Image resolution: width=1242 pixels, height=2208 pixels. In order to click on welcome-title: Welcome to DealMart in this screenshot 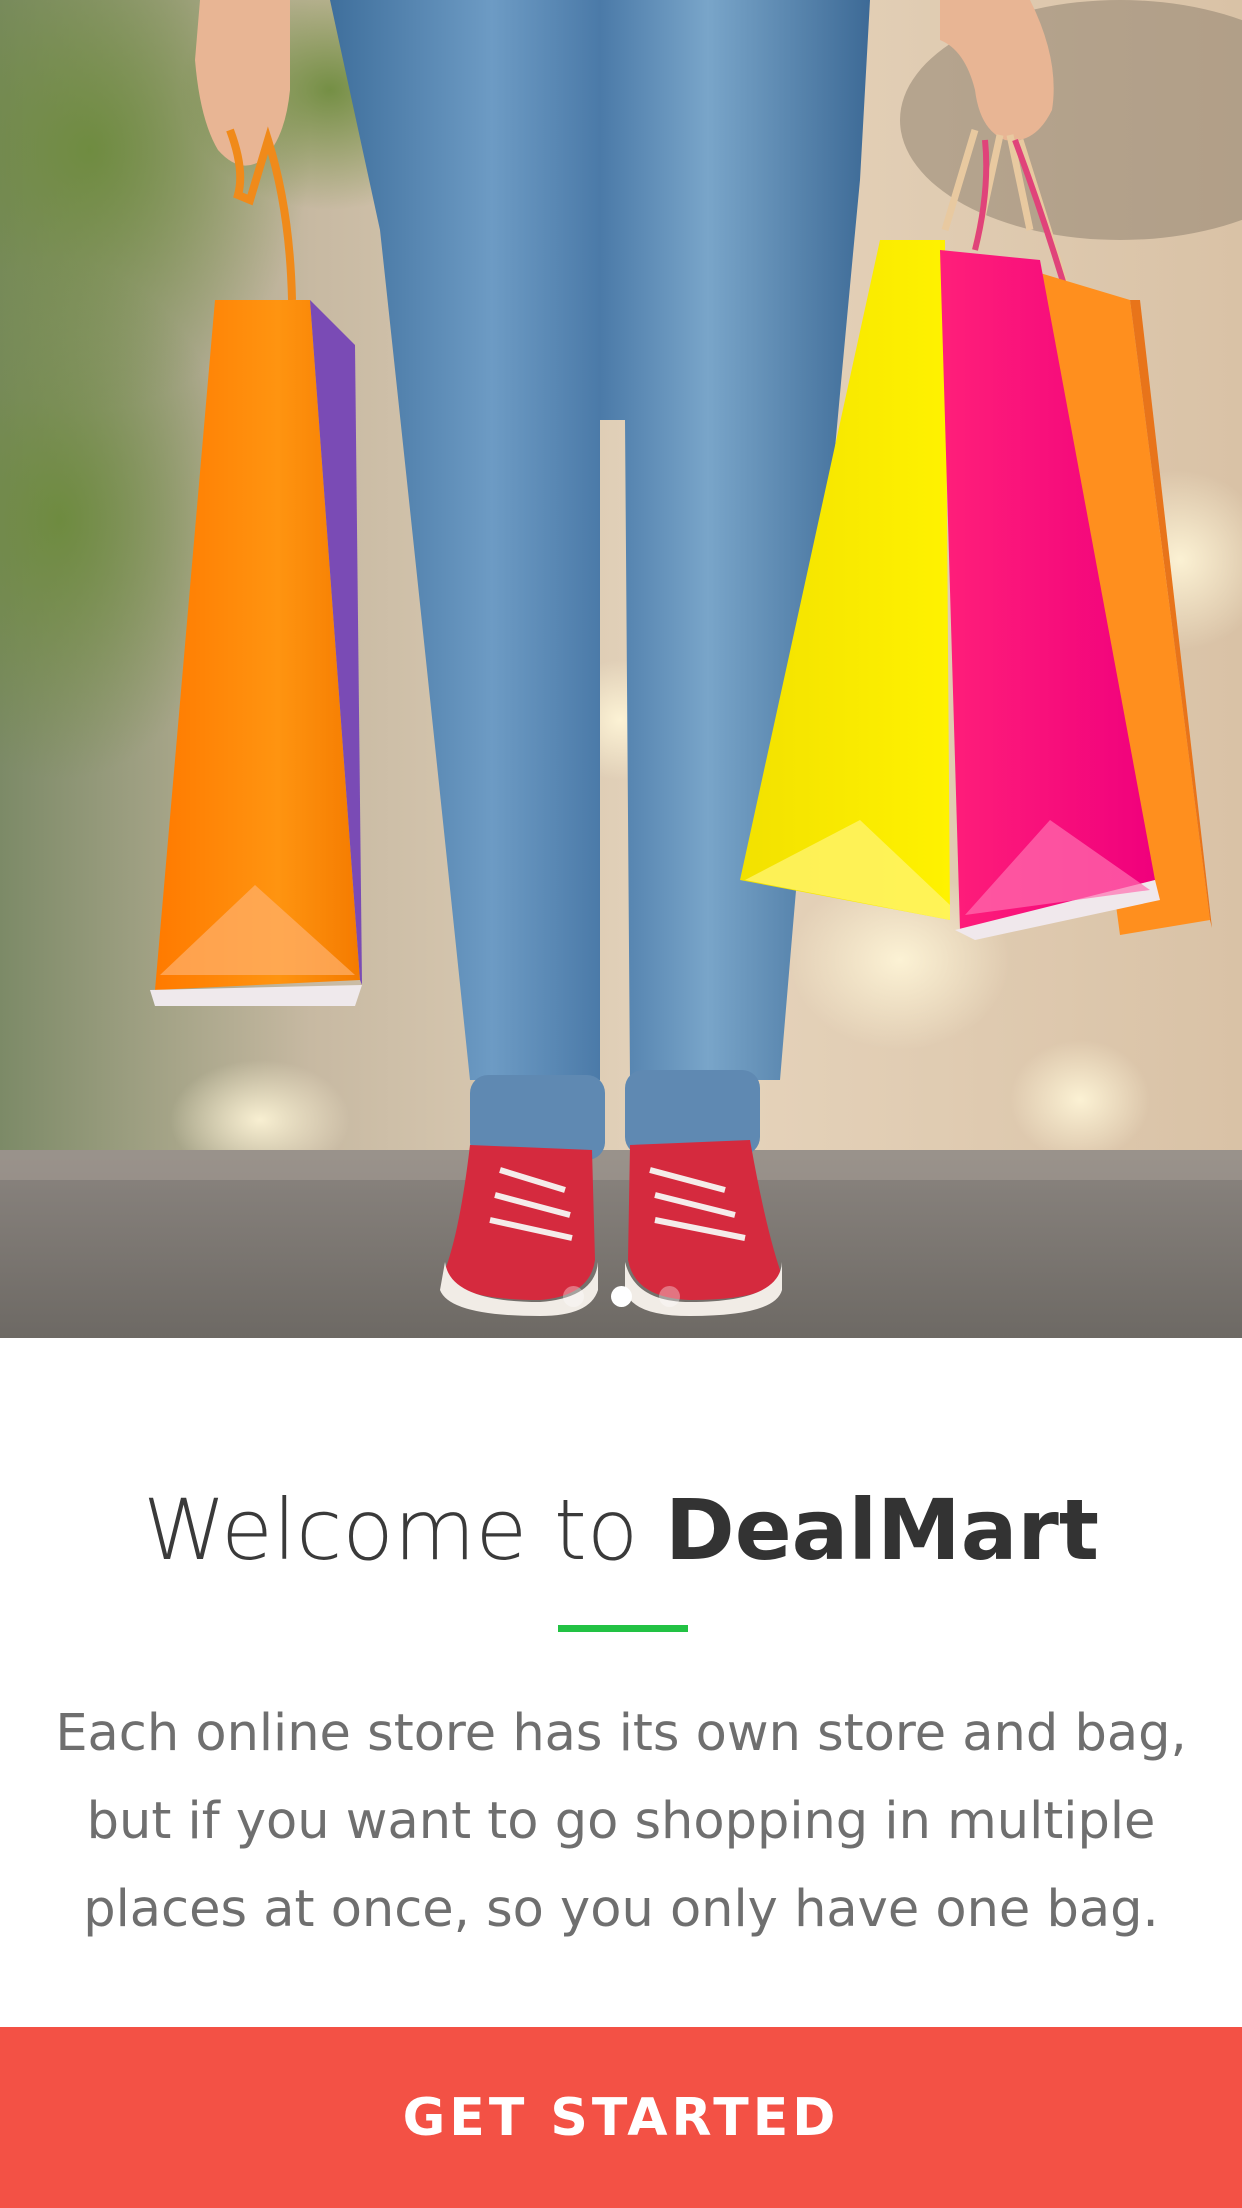, I will do `click(621, 1530)`.